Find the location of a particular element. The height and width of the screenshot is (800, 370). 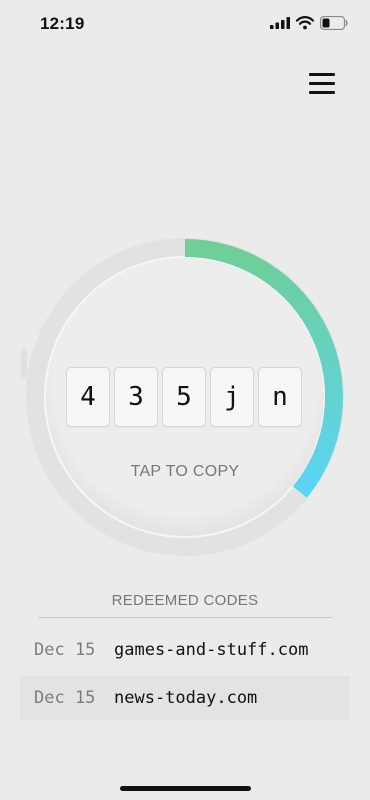

home-indicator is located at coordinates (185, 788).